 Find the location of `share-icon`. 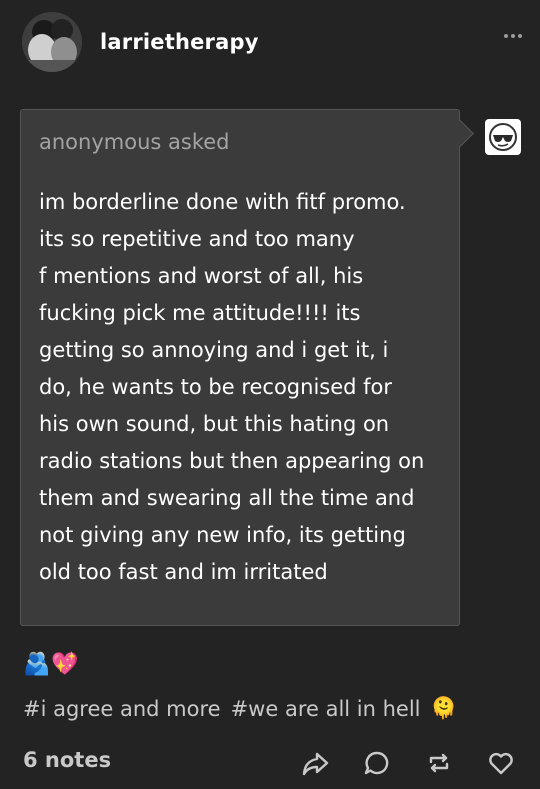

share-icon is located at coordinates (315, 763).